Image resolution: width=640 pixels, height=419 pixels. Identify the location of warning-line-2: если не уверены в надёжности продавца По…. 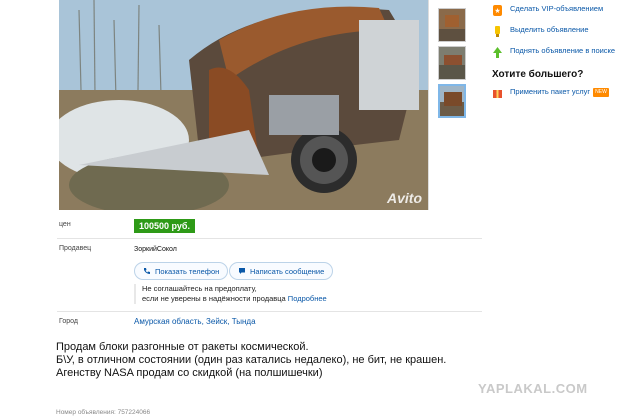
(234, 298).